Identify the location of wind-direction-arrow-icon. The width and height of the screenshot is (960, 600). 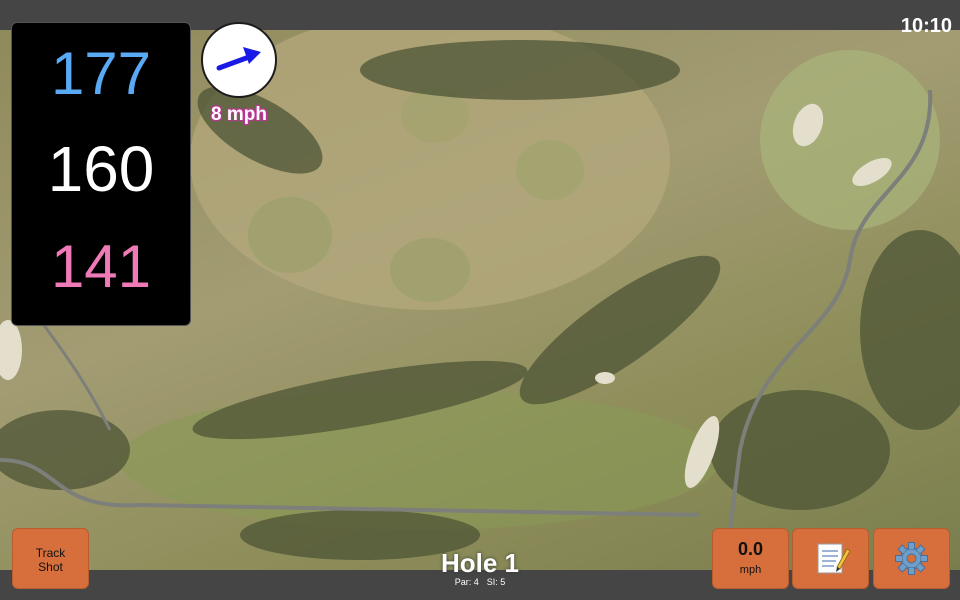
(238, 59).